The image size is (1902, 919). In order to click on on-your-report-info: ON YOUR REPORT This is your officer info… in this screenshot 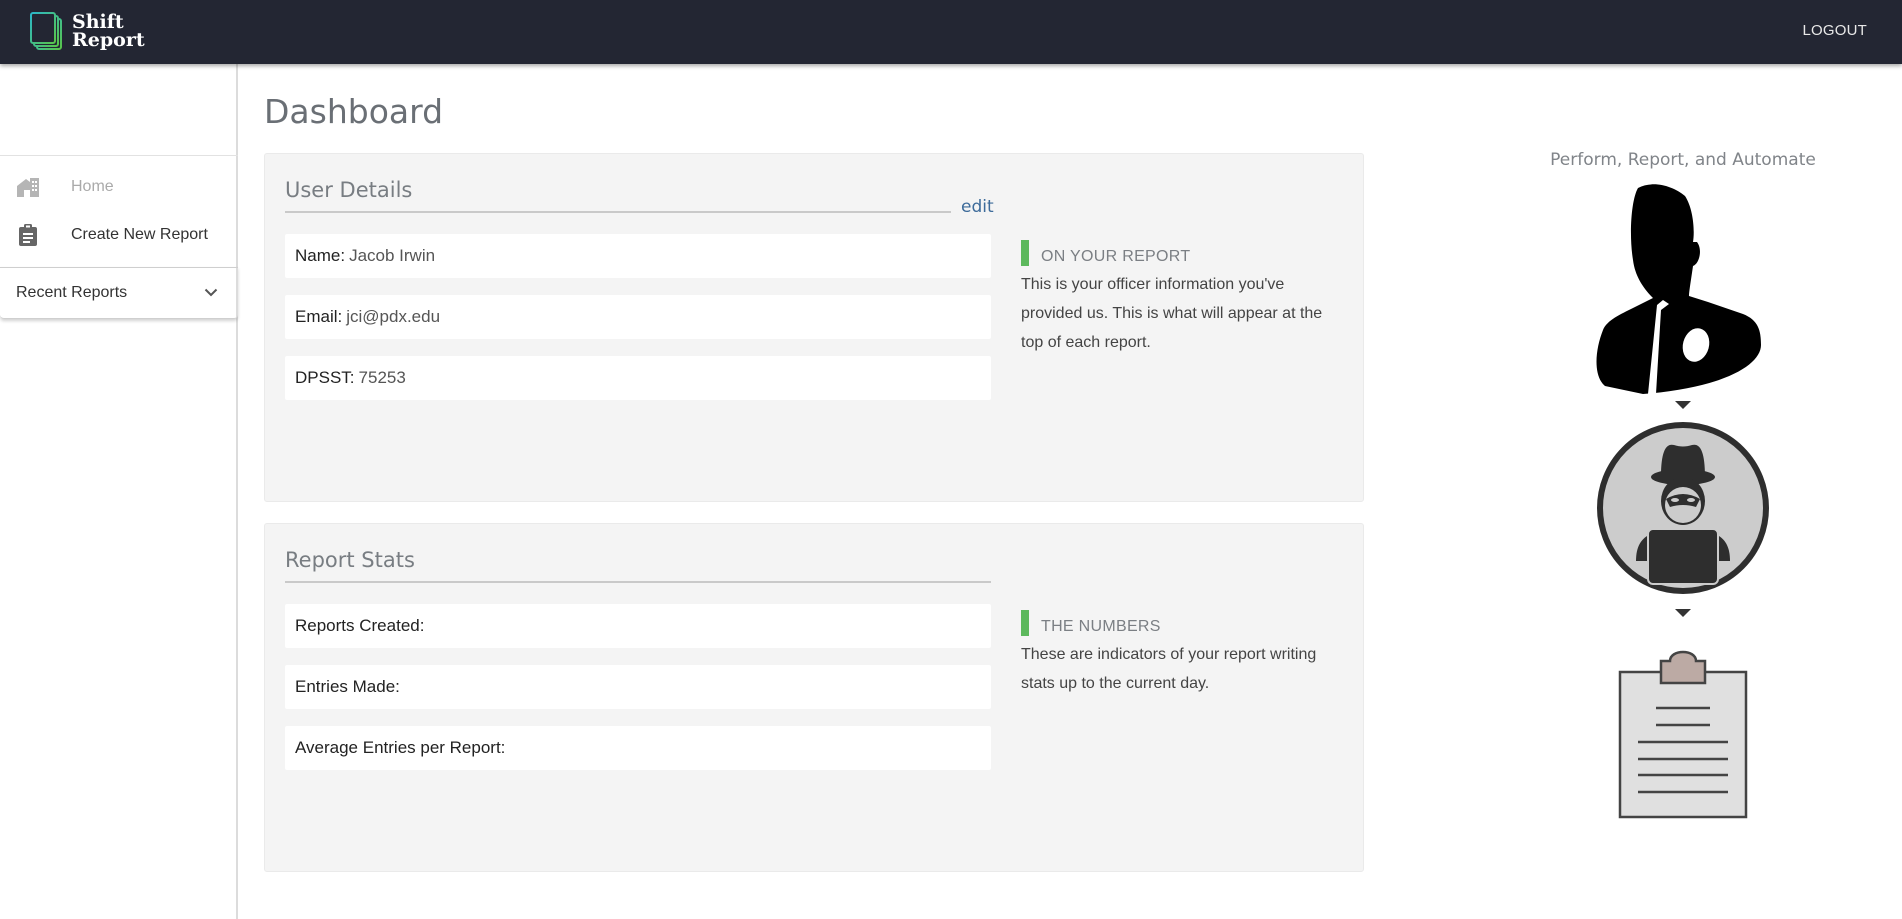, I will do `click(1181, 298)`.